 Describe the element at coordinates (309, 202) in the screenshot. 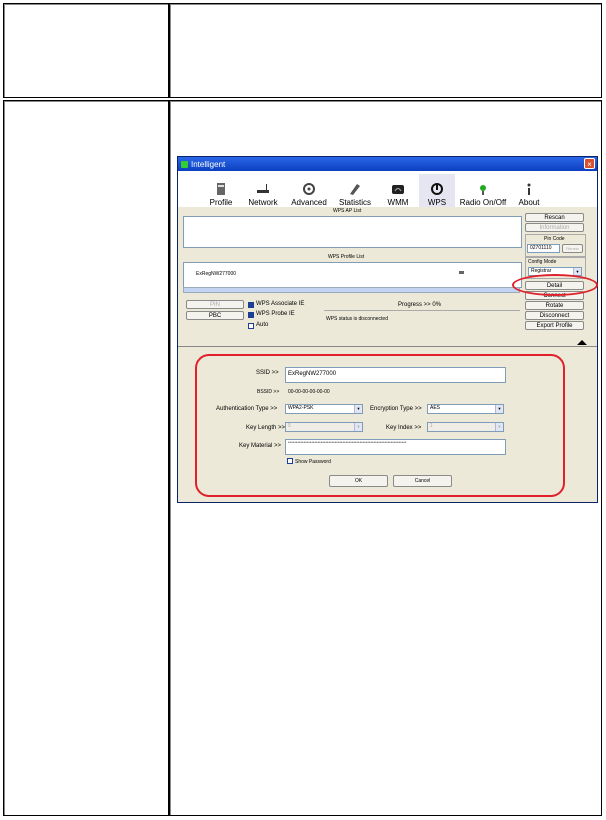

I see `tab-label: Advanced` at that location.